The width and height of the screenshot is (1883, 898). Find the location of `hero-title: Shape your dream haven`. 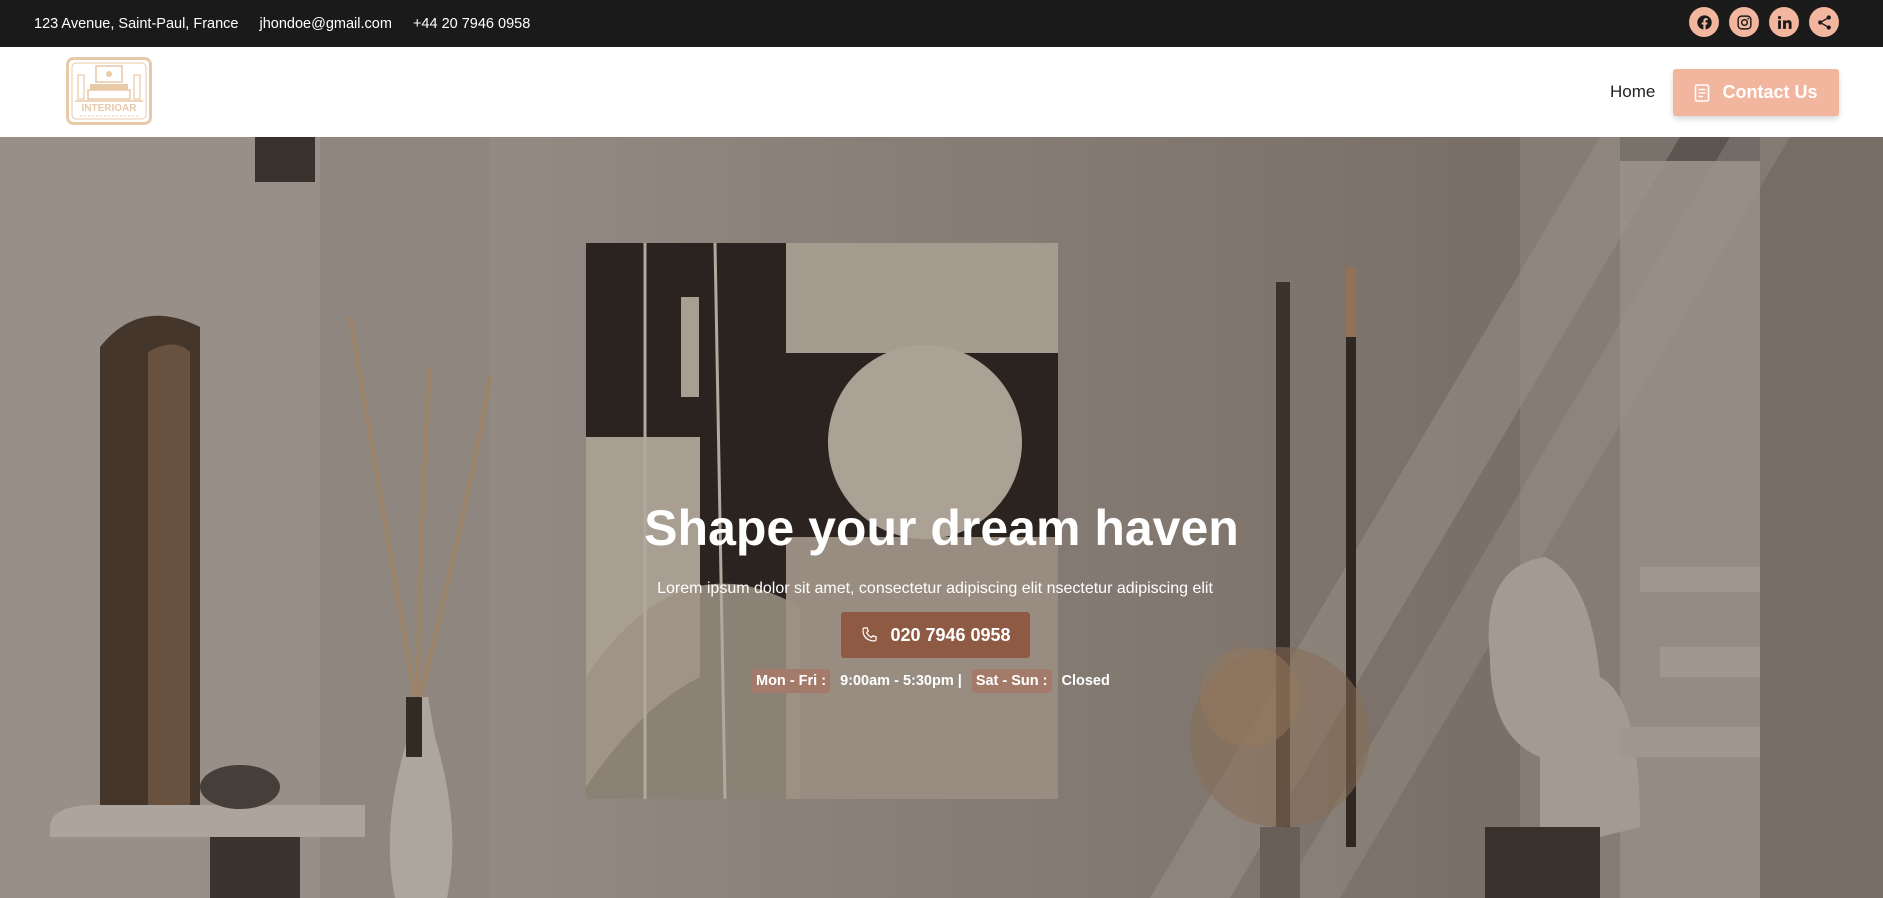

hero-title: Shape your dream haven is located at coordinates (941, 528).